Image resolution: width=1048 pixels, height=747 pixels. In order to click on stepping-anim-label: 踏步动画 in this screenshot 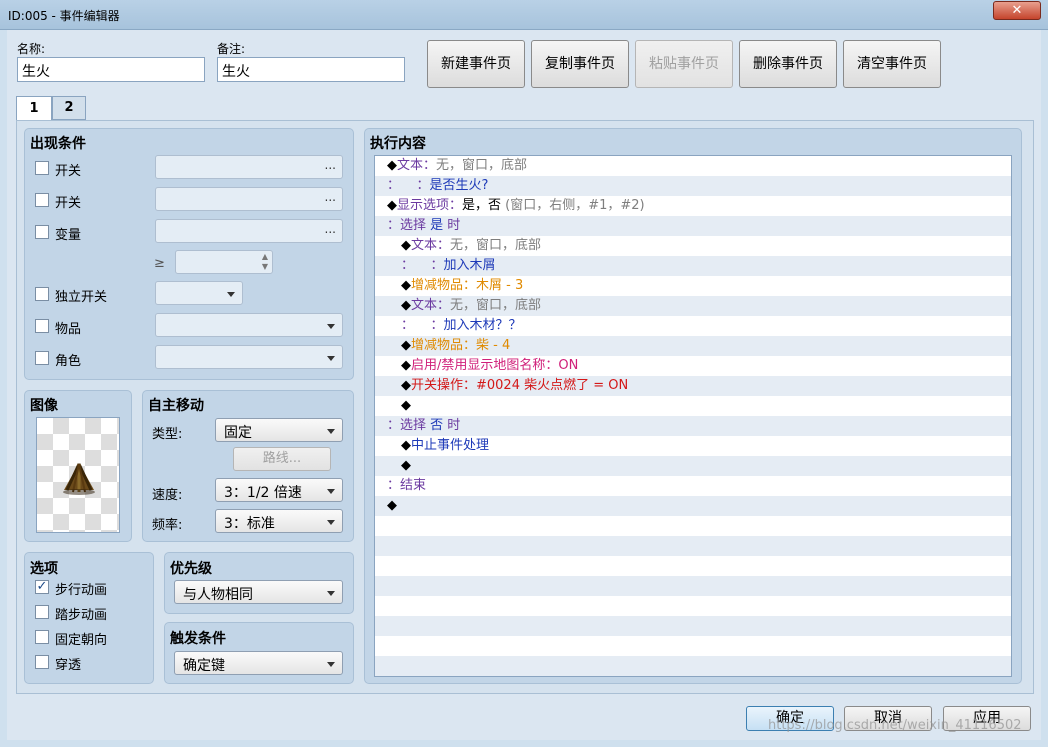, I will do `click(81, 615)`.